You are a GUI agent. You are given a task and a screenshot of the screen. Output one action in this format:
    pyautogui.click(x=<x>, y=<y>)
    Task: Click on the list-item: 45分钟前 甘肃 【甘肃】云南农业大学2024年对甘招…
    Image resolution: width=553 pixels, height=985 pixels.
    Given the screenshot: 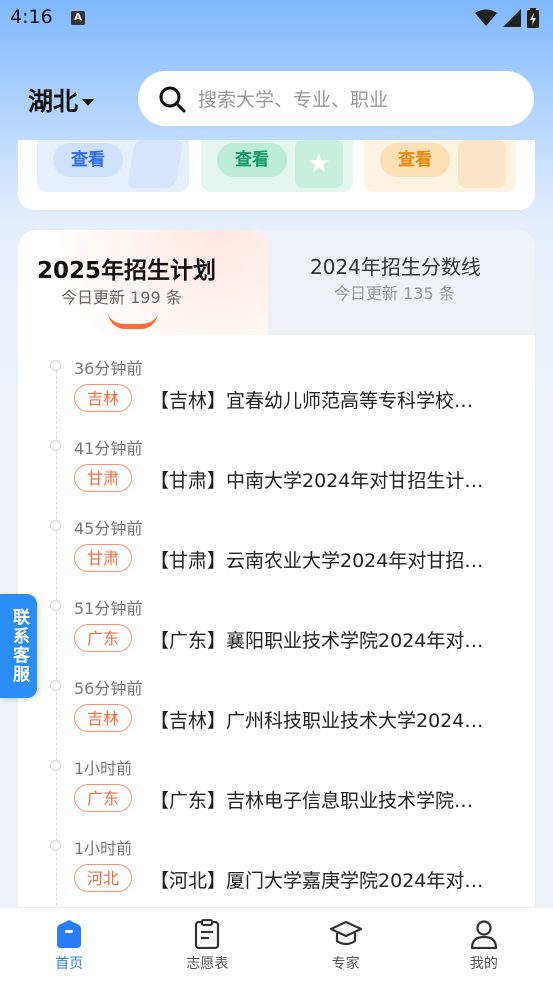 What is the action you would take?
    pyautogui.click(x=276, y=548)
    